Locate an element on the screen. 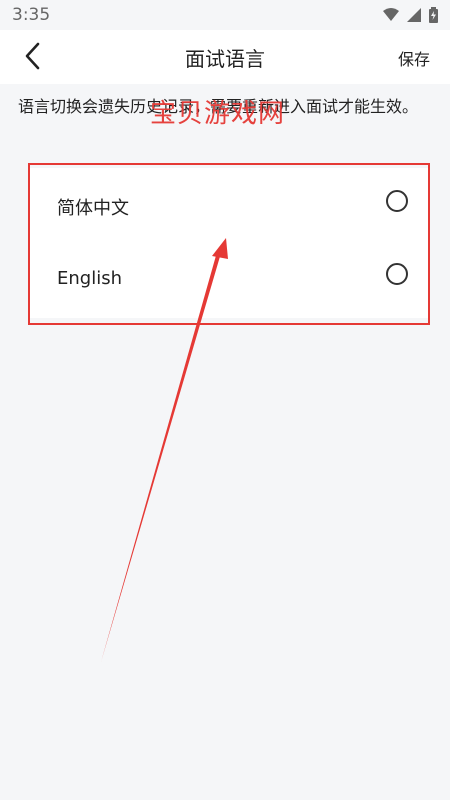 Image resolution: width=450 pixels, height=800 pixels. language-option-english: English is located at coordinates (229, 277).